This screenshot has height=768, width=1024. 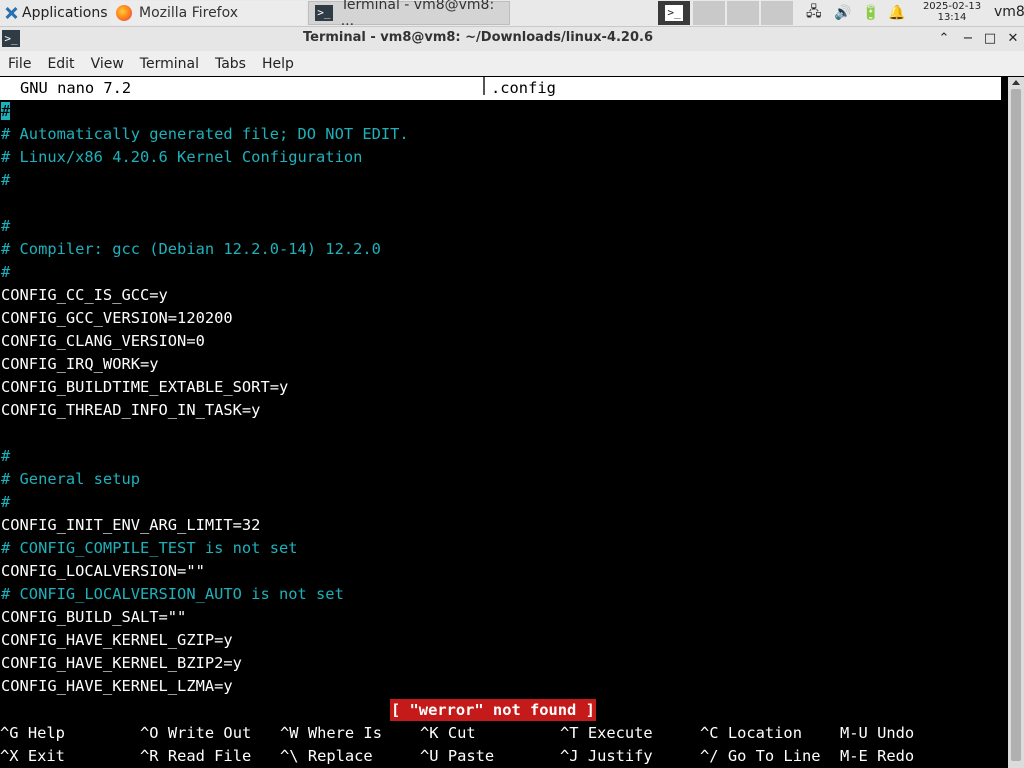 I want to click on firefox-icon, so click(x=124, y=13).